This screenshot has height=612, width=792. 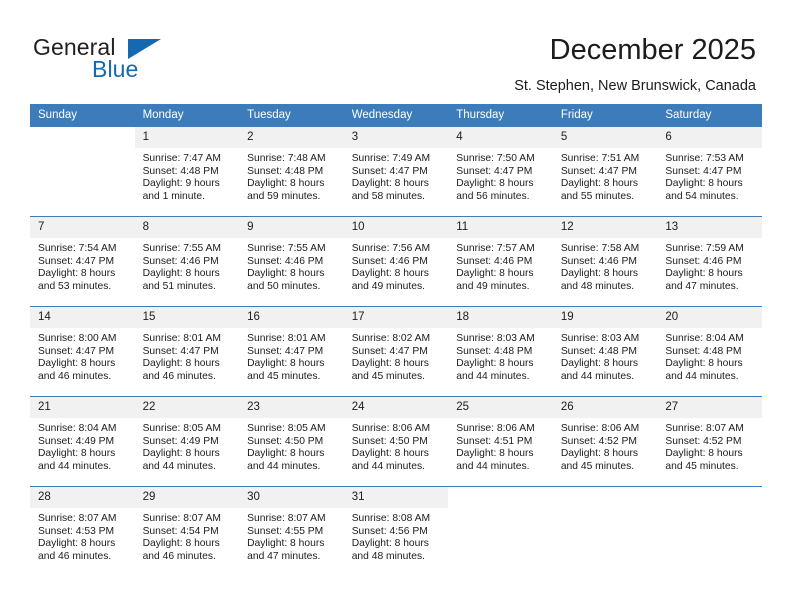 What do you see at coordinates (181, 248) in the screenshot?
I see `sunrise-text: Sunrise: 7:55 AM` at bounding box center [181, 248].